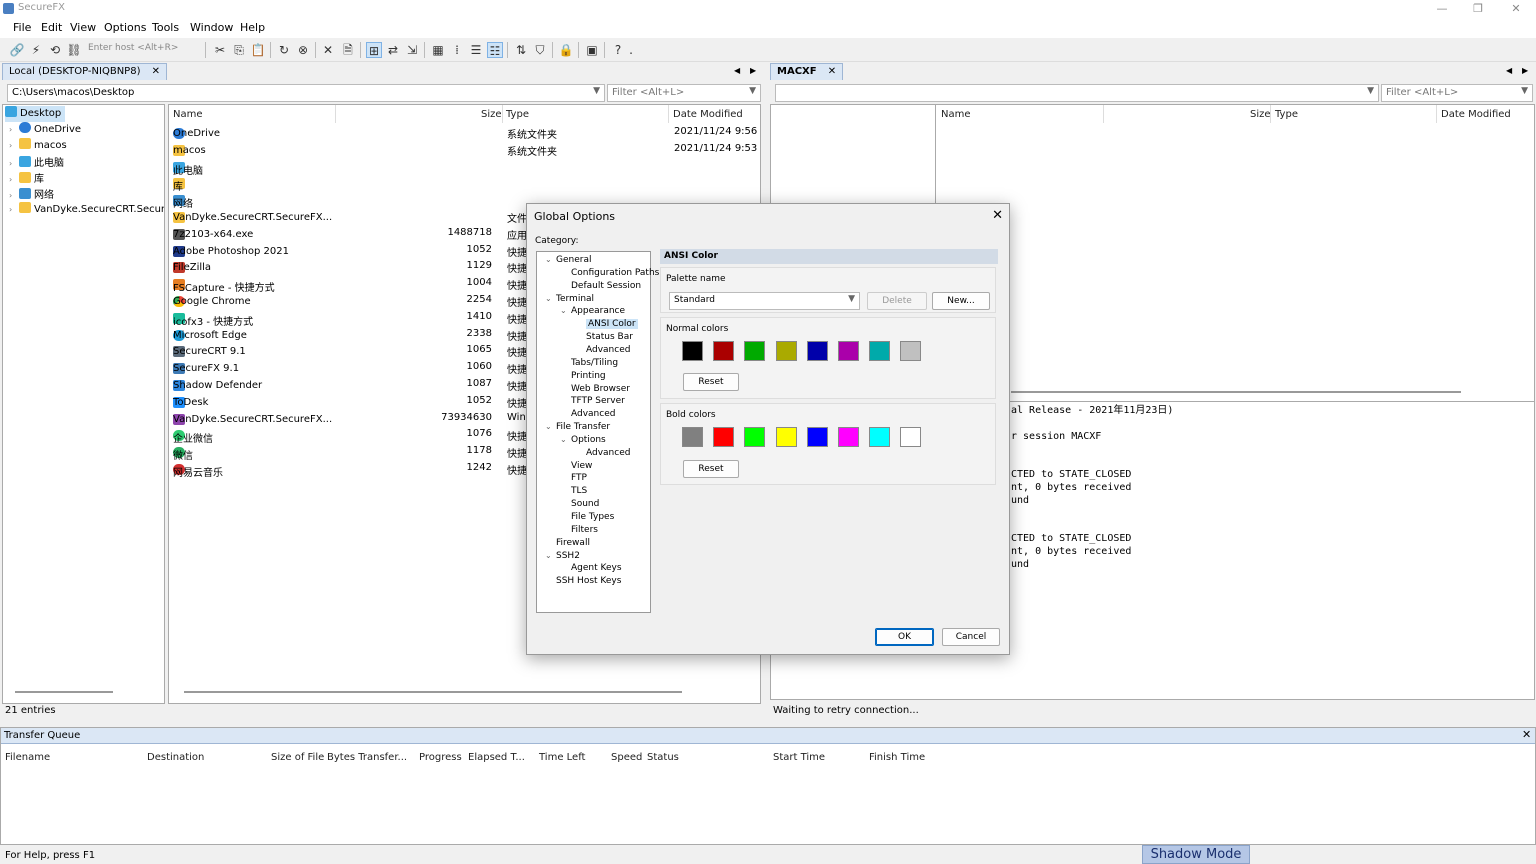 The width and height of the screenshot is (1536, 864). I want to click on remote-path-combo: ▼, so click(1077, 93).